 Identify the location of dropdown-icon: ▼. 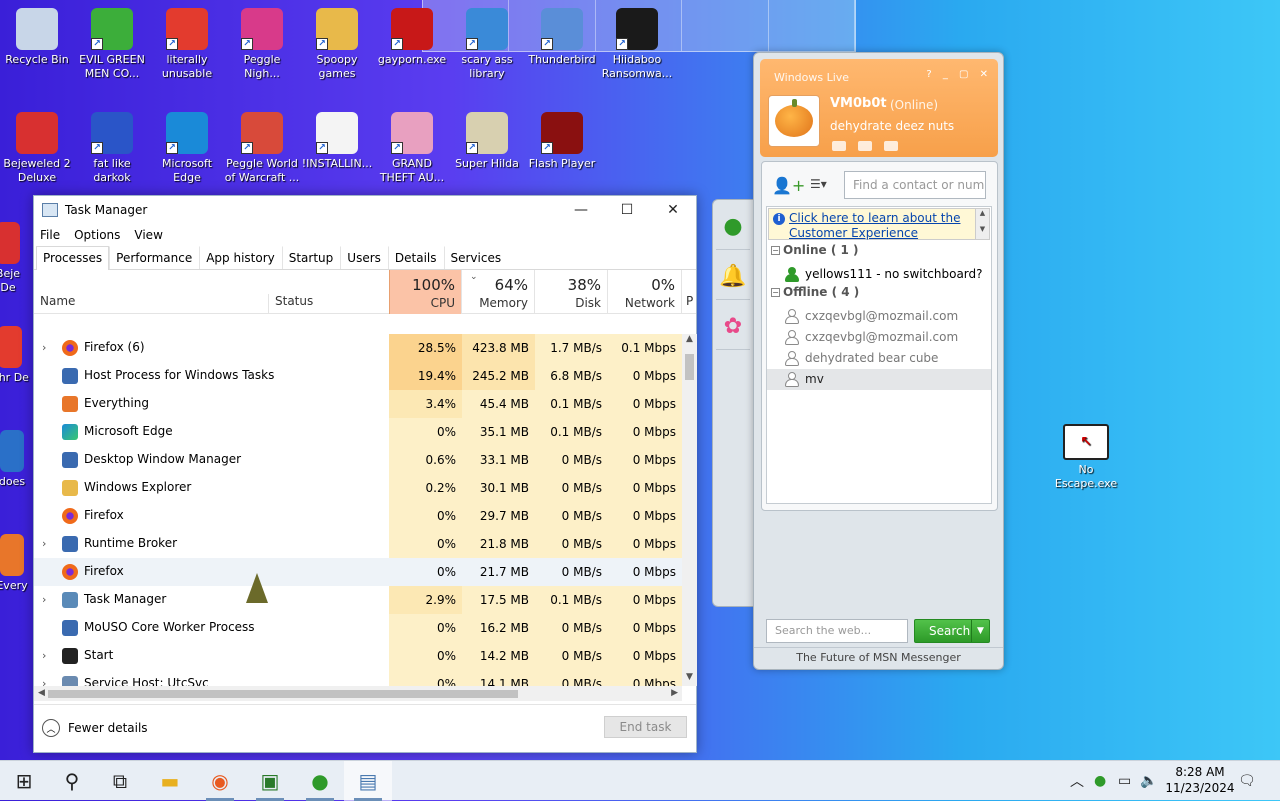
(980, 631).